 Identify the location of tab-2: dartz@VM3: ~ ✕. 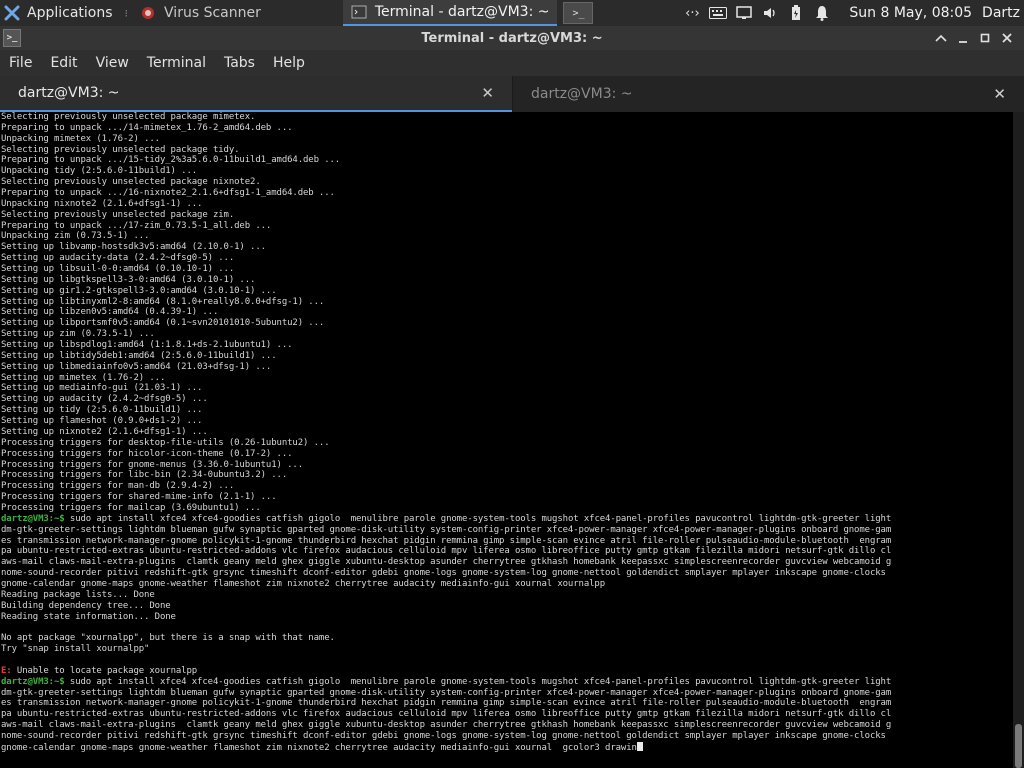
(768, 94).